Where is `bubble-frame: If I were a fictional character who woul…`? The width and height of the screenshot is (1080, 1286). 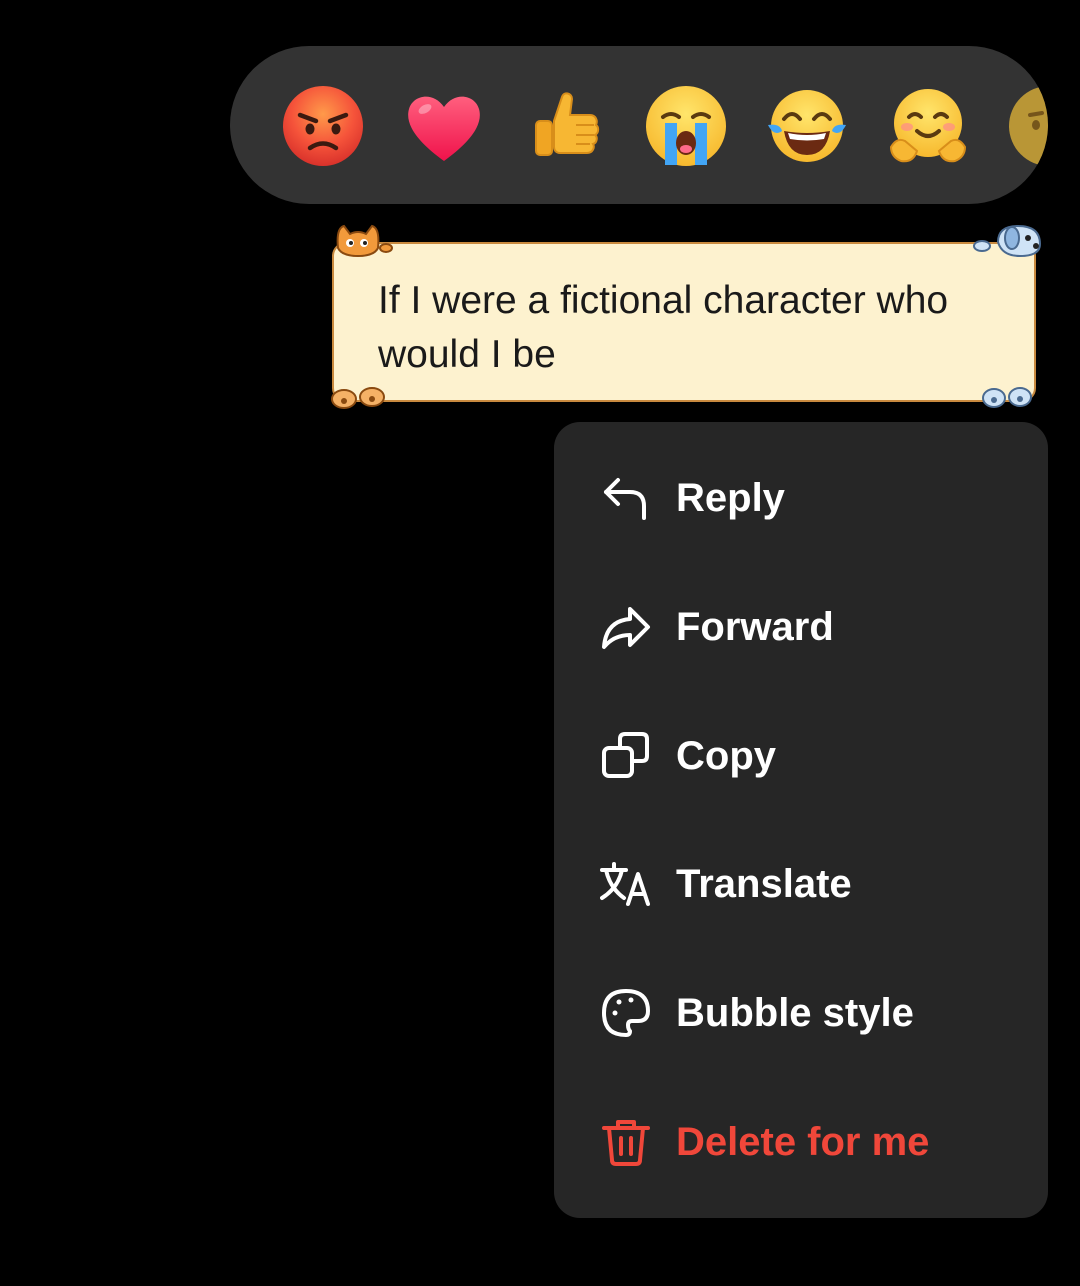
bubble-frame: If I were a fictional character who woul… is located at coordinates (684, 322).